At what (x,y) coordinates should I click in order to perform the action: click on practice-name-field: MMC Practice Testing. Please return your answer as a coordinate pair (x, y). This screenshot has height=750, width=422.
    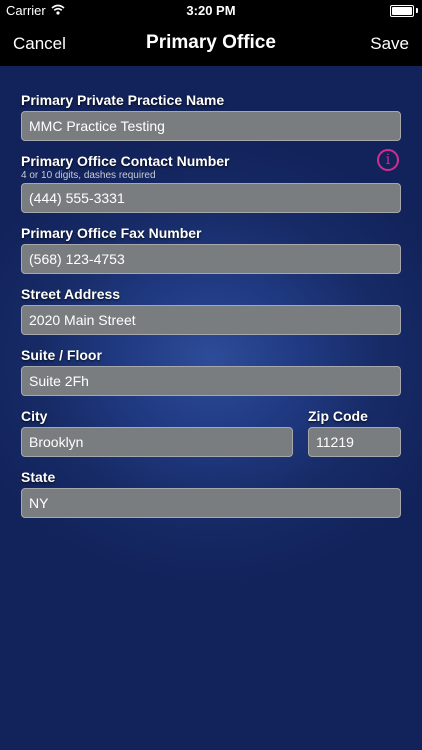
    Looking at the image, I should click on (211, 126).